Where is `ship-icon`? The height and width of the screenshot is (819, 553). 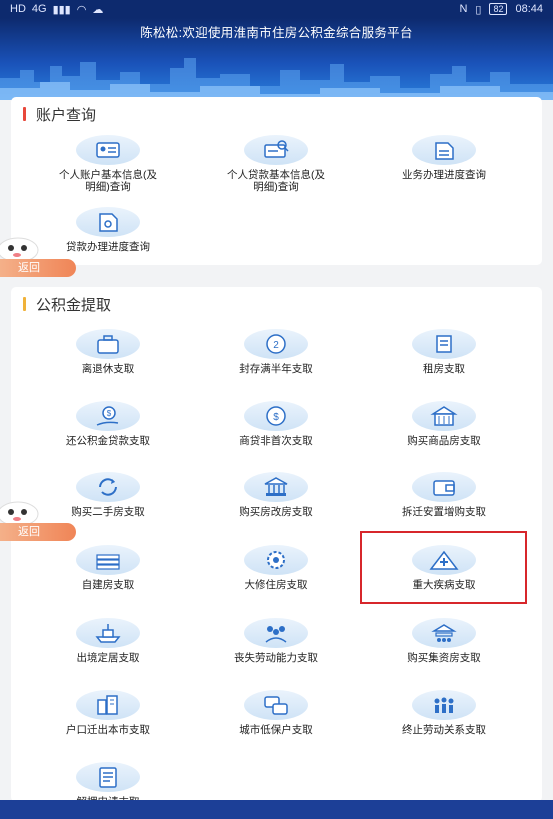 ship-icon is located at coordinates (108, 633).